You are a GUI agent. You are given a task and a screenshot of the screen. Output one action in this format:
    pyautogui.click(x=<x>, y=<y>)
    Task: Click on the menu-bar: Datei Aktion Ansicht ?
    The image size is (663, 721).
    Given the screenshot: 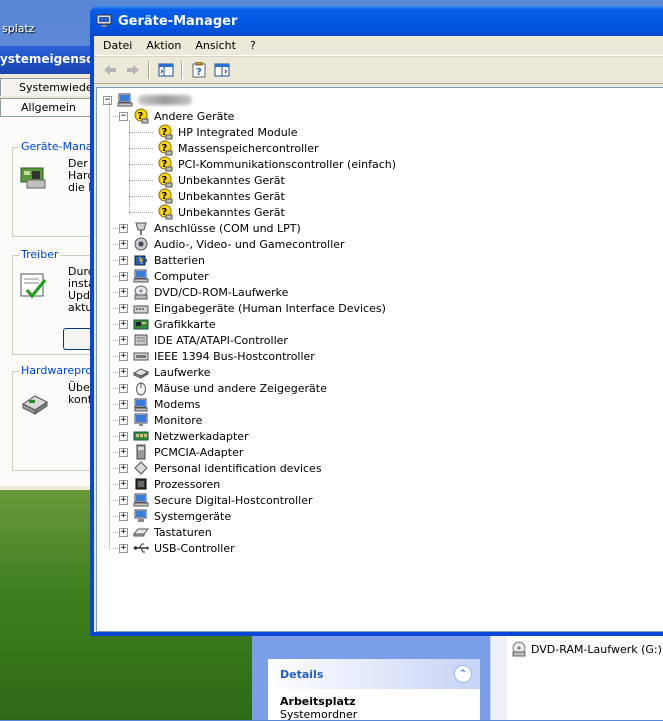 What is the action you would take?
    pyautogui.click(x=378, y=46)
    